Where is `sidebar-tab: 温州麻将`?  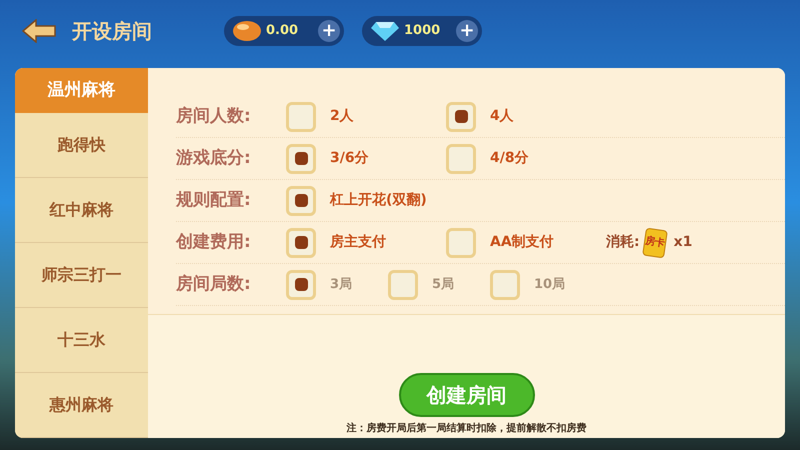
sidebar-tab: 温州麻将 is located at coordinates (81, 90).